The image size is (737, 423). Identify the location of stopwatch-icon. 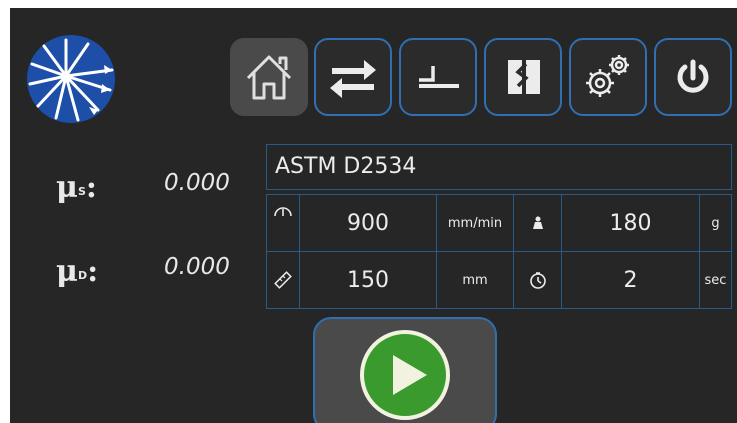
(537, 280).